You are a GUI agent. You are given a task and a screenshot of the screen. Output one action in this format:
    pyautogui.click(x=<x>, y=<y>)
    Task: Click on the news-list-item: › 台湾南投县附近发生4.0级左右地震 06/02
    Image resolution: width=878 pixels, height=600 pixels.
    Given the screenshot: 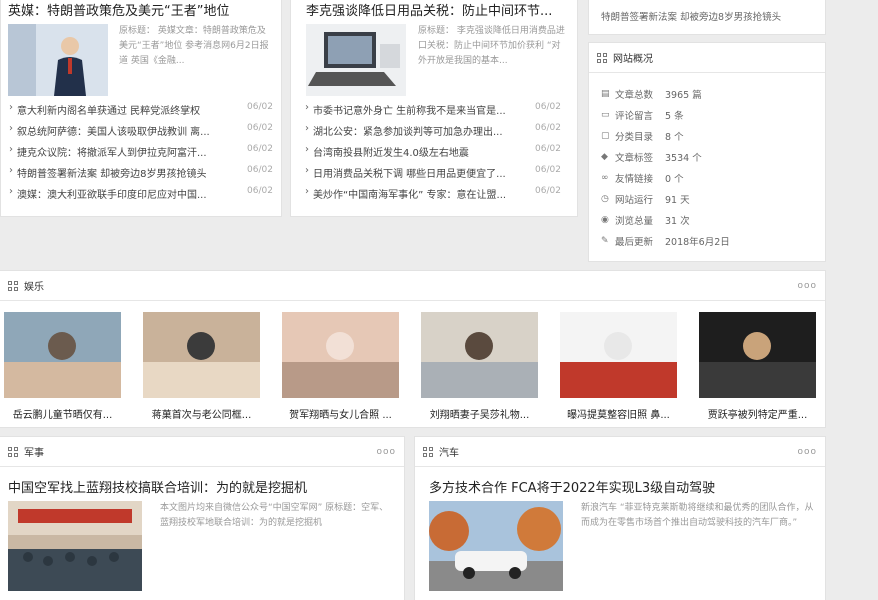 What is the action you would take?
    pyautogui.click(x=439, y=151)
    